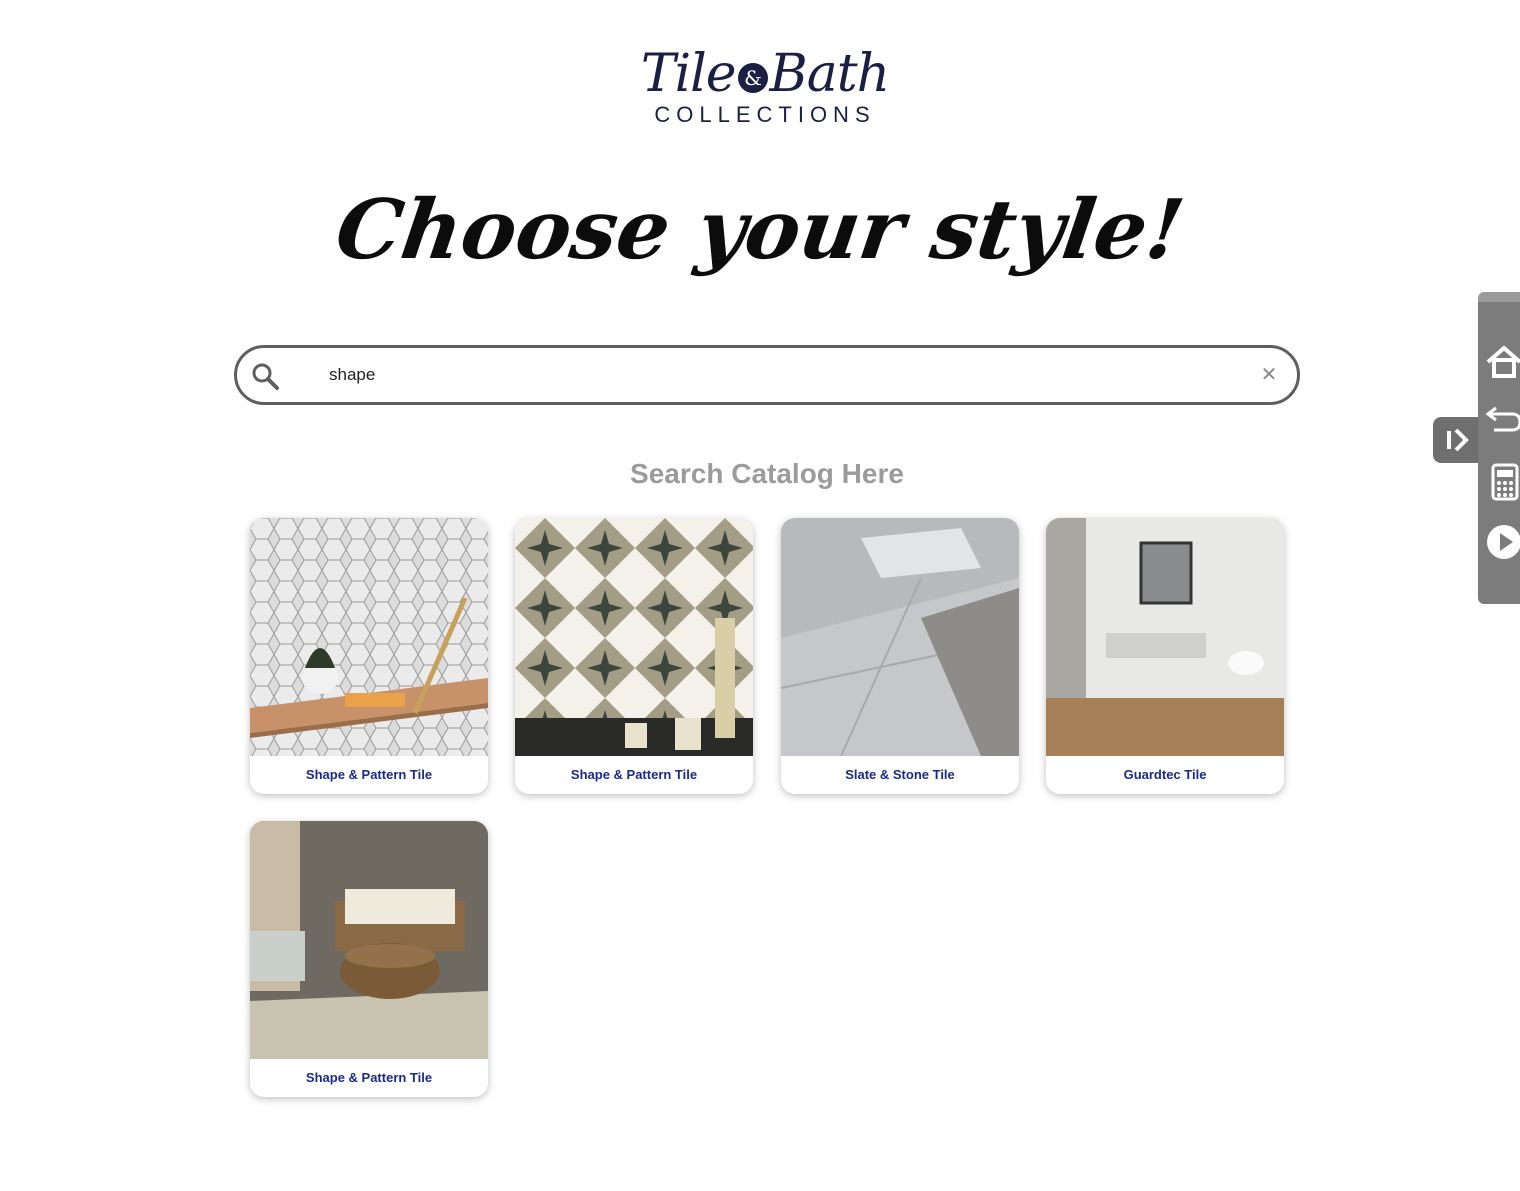  What do you see at coordinates (830, 74) in the screenshot?
I see `logo-word-bath: Bath` at bounding box center [830, 74].